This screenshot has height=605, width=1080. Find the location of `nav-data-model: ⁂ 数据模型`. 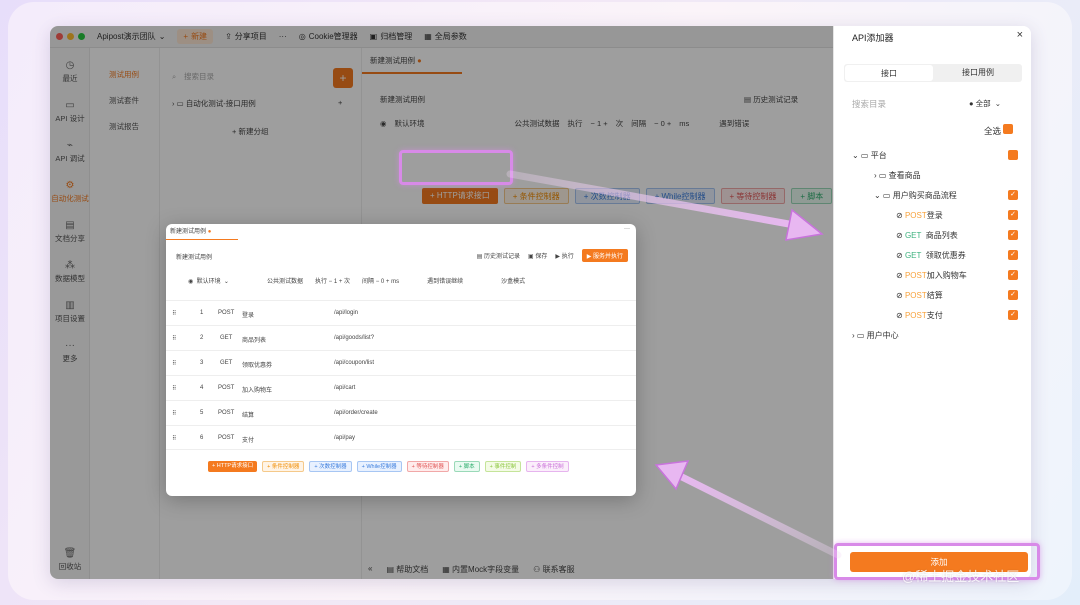

nav-data-model: ⁂ 数据模型 is located at coordinates (70, 272).